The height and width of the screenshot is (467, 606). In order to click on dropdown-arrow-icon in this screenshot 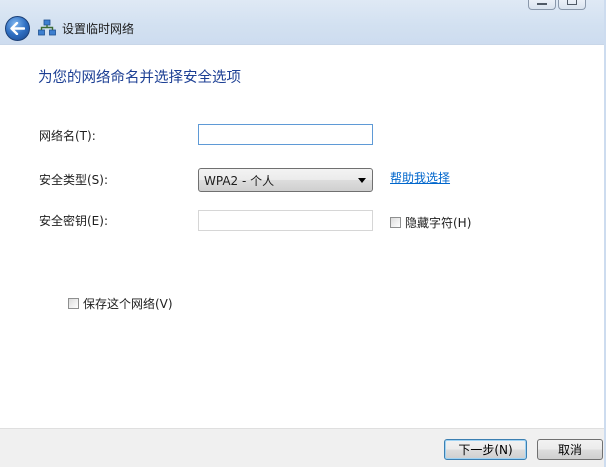, I will do `click(362, 180)`.